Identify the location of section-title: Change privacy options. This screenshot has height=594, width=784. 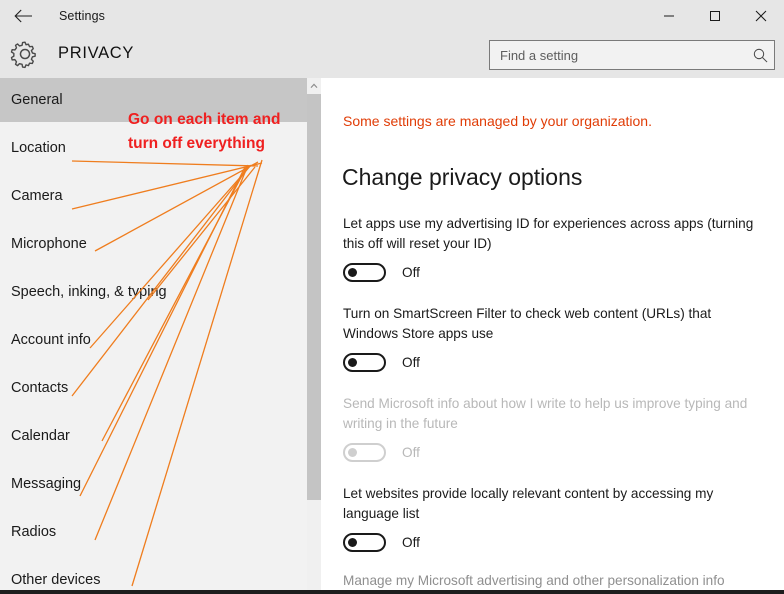
(462, 177).